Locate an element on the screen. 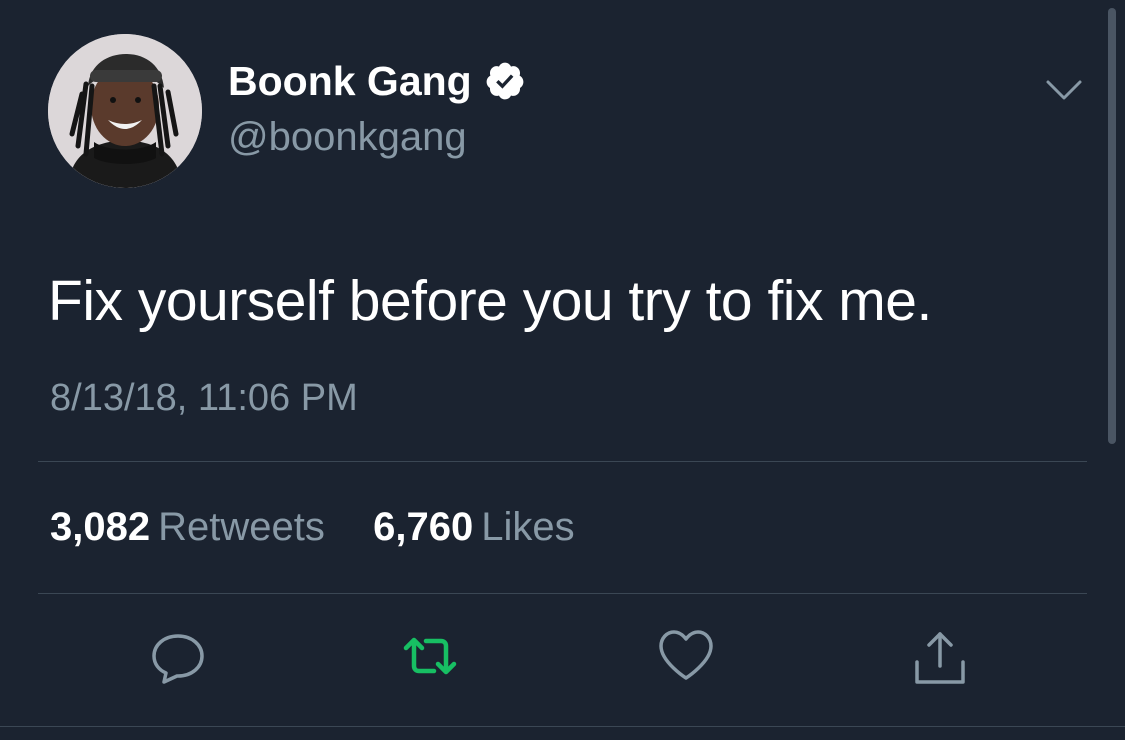 The height and width of the screenshot is (740, 1125). avatar is located at coordinates (125, 111).